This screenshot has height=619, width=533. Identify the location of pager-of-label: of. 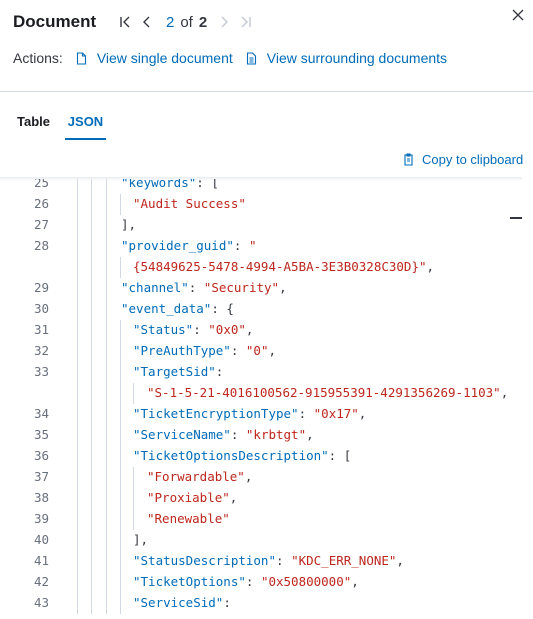
(186, 22).